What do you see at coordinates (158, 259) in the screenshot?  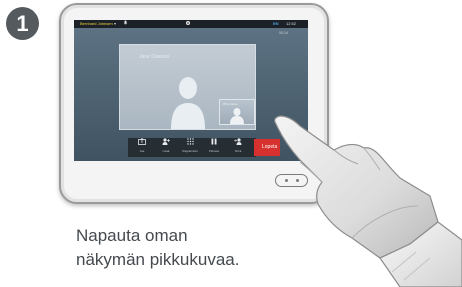 I see `caption-line-2: näkymän pikkukuvaa.` at bounding box center [158, 259].